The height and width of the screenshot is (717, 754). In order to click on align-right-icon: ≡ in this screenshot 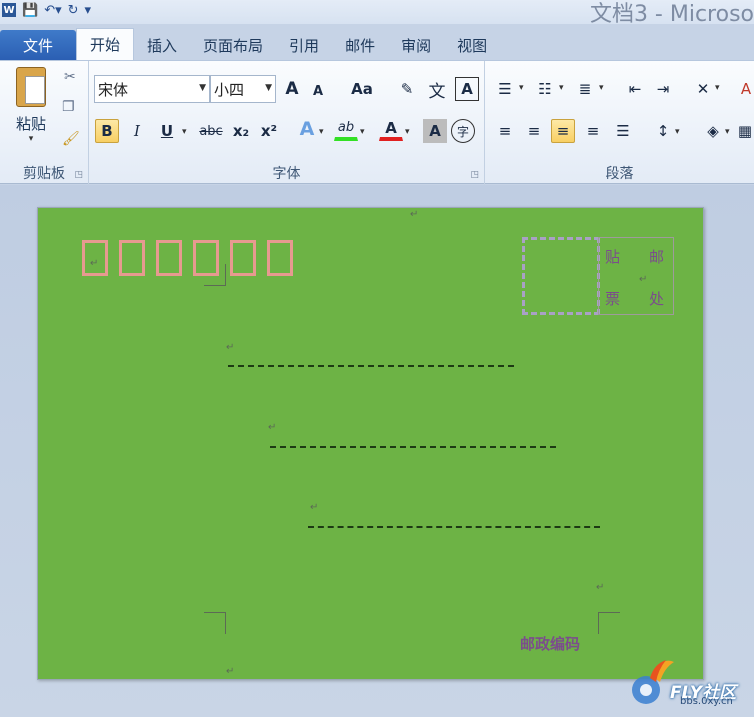, I will do `click(563, 131)`.